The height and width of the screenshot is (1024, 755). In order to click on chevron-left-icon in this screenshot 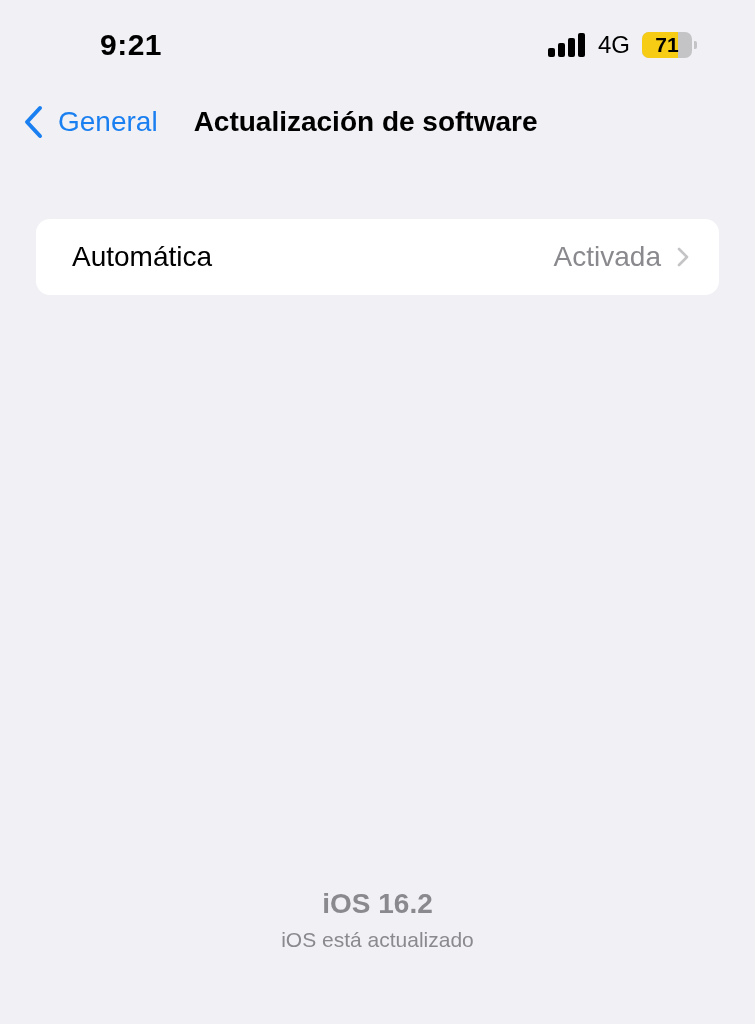, I will do `click(33, 122)`.